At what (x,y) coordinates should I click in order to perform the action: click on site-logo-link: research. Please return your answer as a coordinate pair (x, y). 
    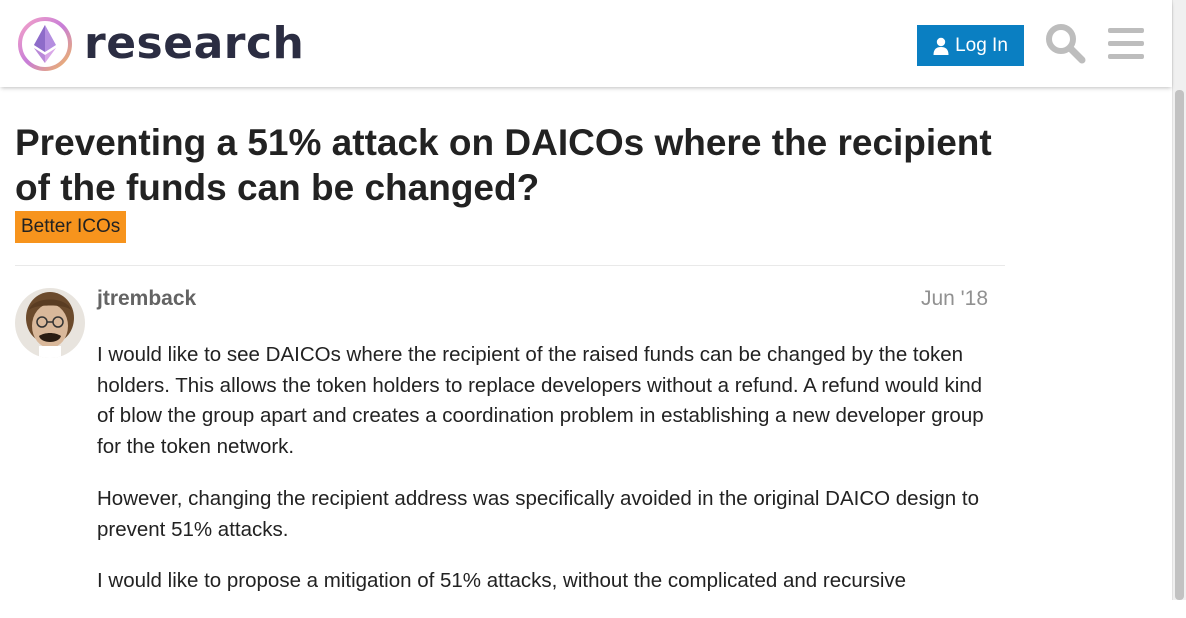
    Looking at the image, I should click on (160, 44).